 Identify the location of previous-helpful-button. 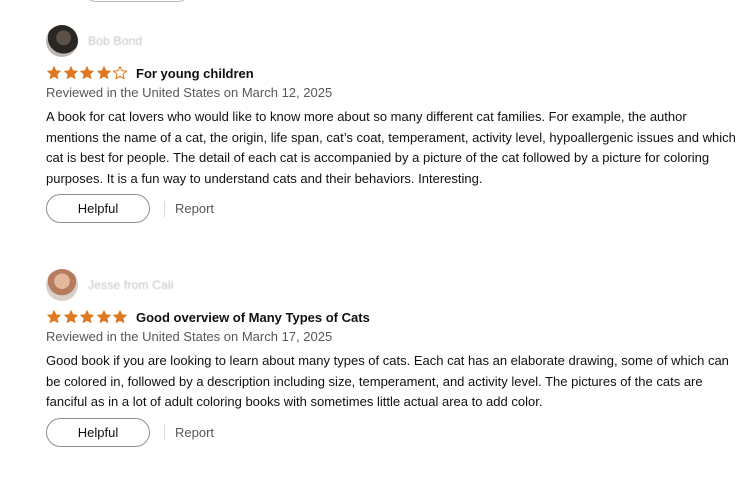
(137, 1).